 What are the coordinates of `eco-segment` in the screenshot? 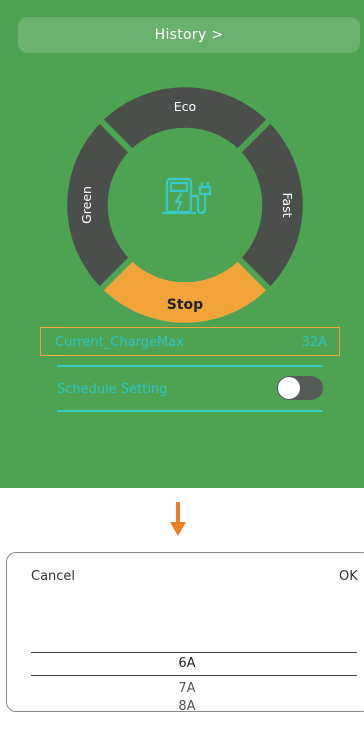 It's located at (185, 119).